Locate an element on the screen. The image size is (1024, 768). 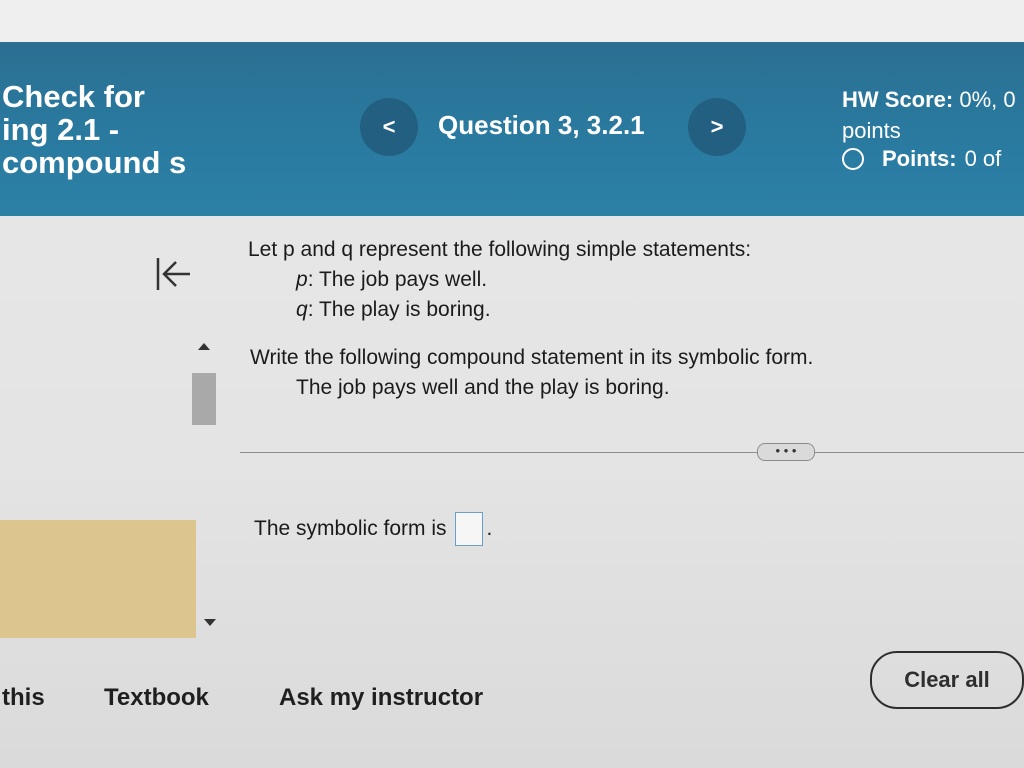
assignment-title-line-1: Check for is located at coordinates (73, 96).